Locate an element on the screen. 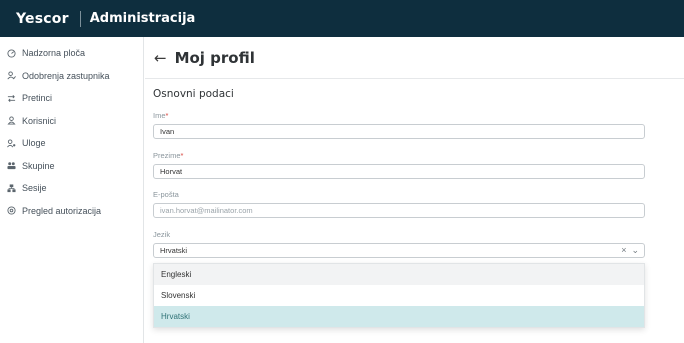 The height and width of the screenshot is (343, 684). language-select: Hrvatski × ⌄ is located at coordinates (399, 250).